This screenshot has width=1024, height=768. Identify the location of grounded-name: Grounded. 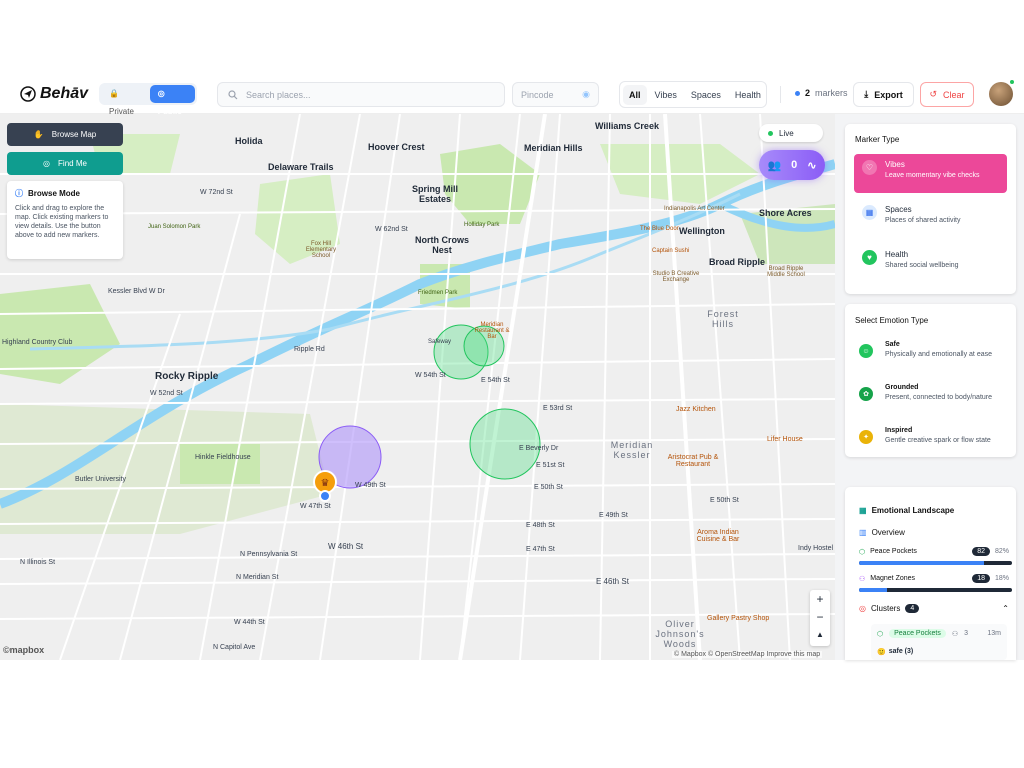
(902, 387).